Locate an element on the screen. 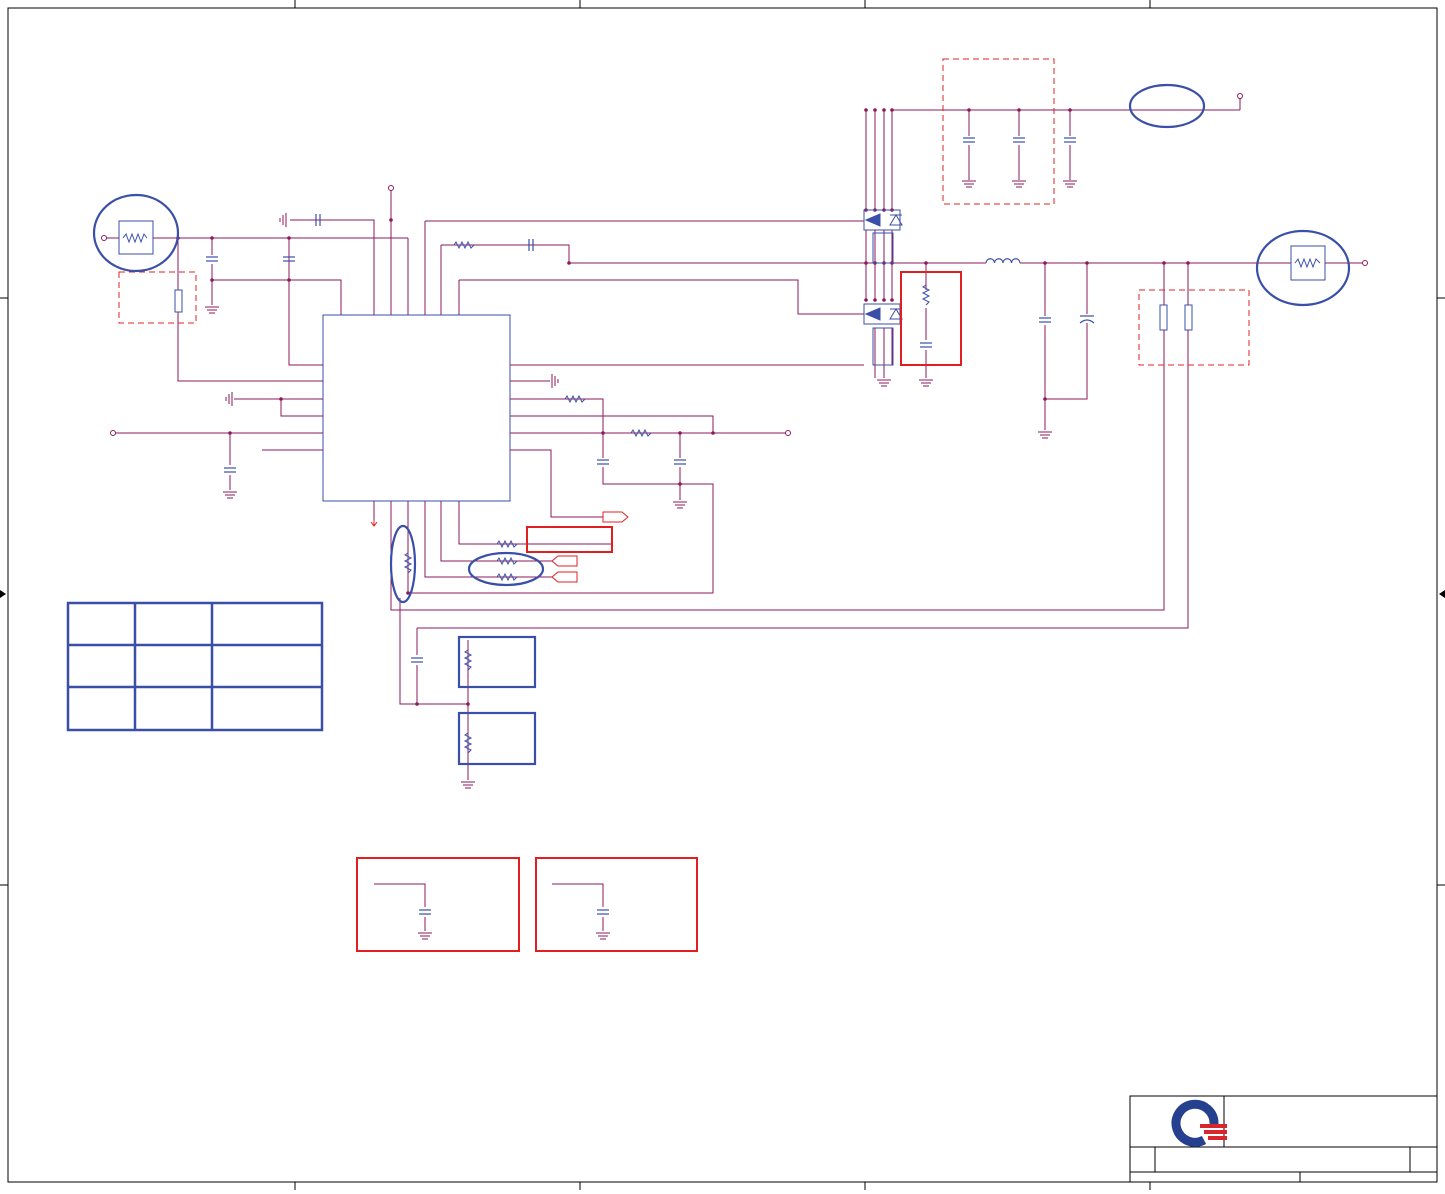  low-side-mosfet is located at coordinates (883, 334).